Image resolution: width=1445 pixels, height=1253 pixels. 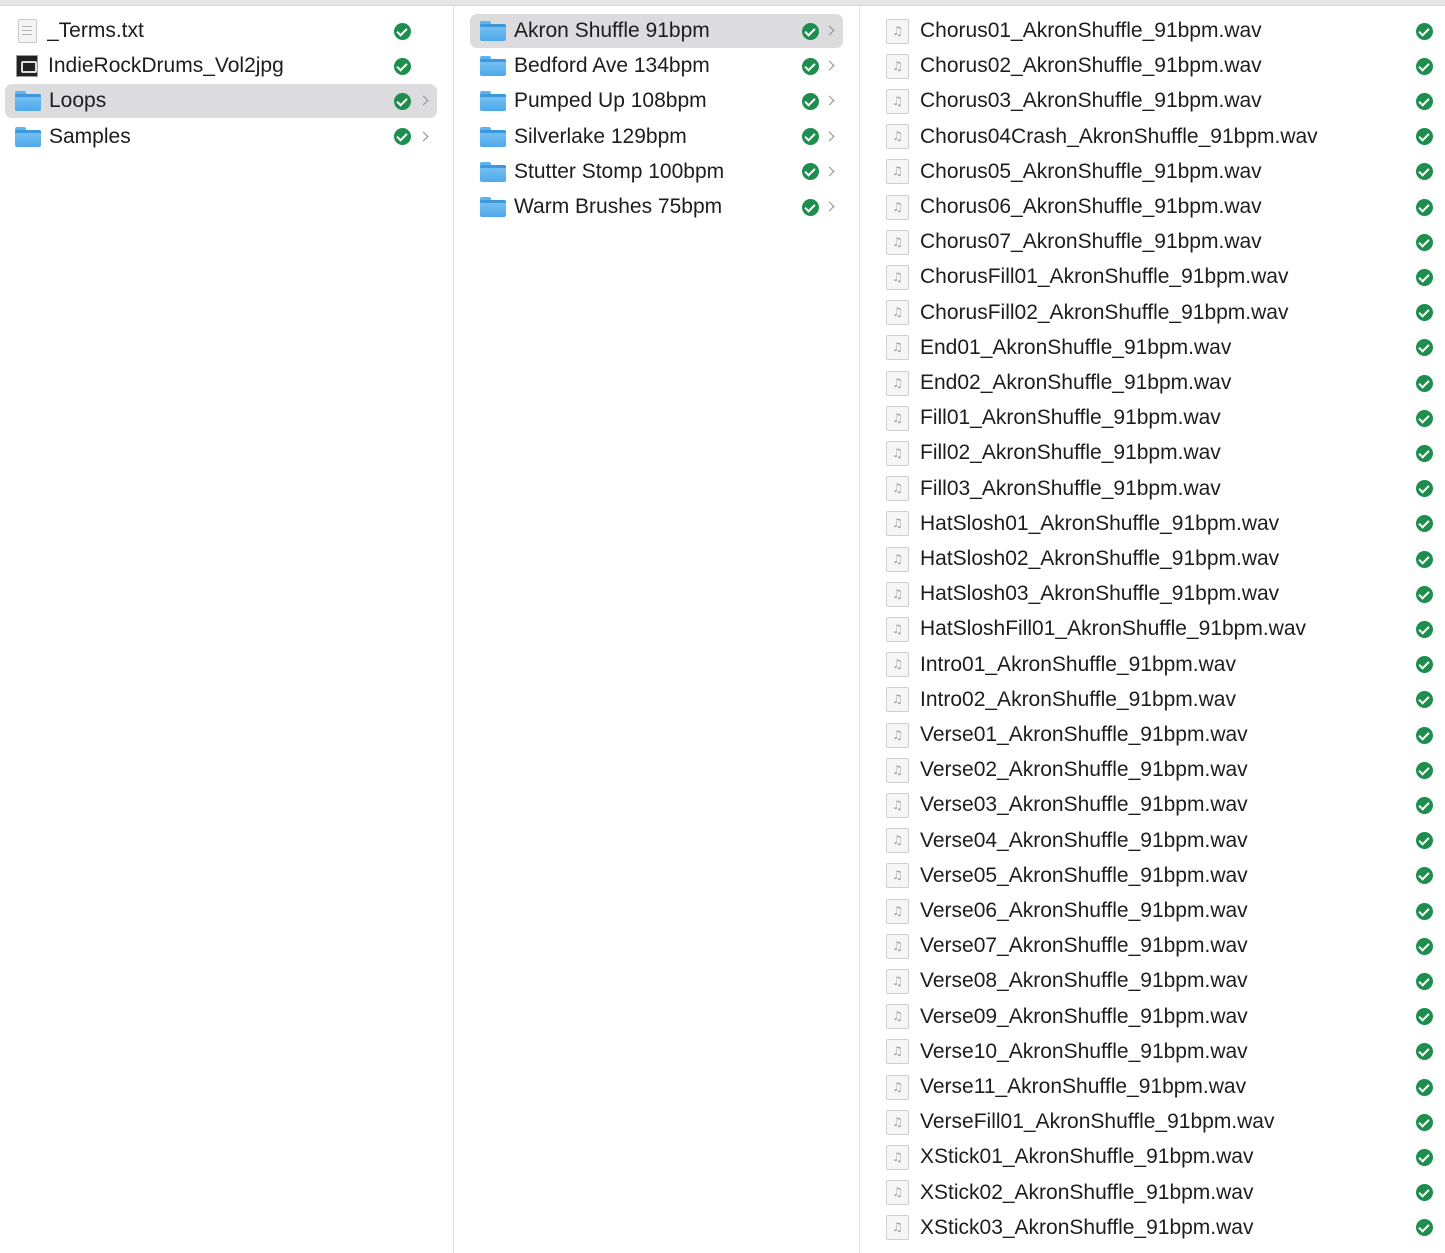 I want to click on file-row-xstick01-akronshuffle-91bpm-wav: ♫ XStick01_AkronShuffle_91bpm.wav, so click(x=1159, y=1157).